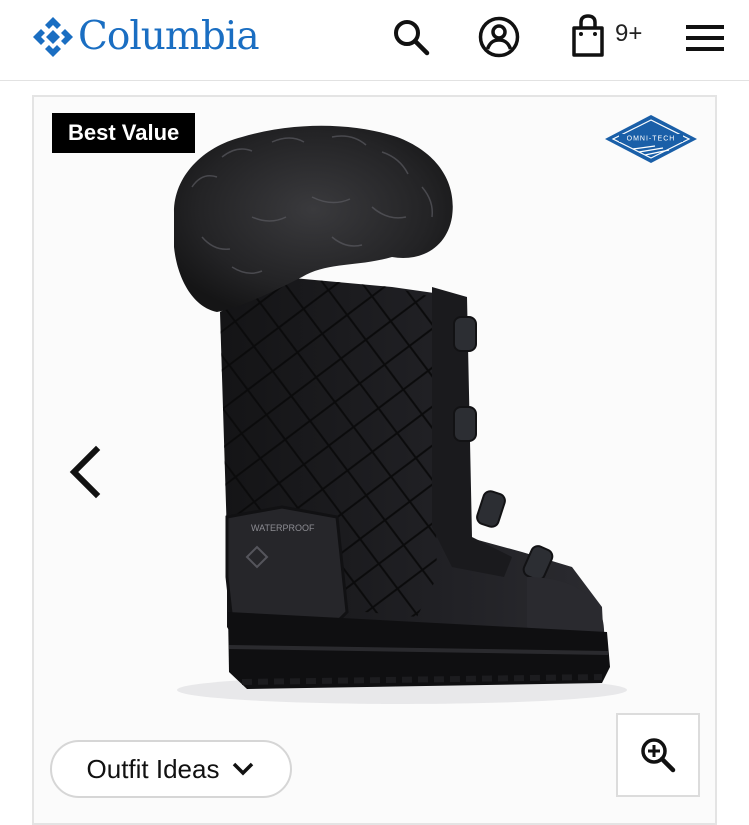  Describe the element at coordinates (705, 38) in the screenshot. I see `hamburger-menu-icon` at that location.